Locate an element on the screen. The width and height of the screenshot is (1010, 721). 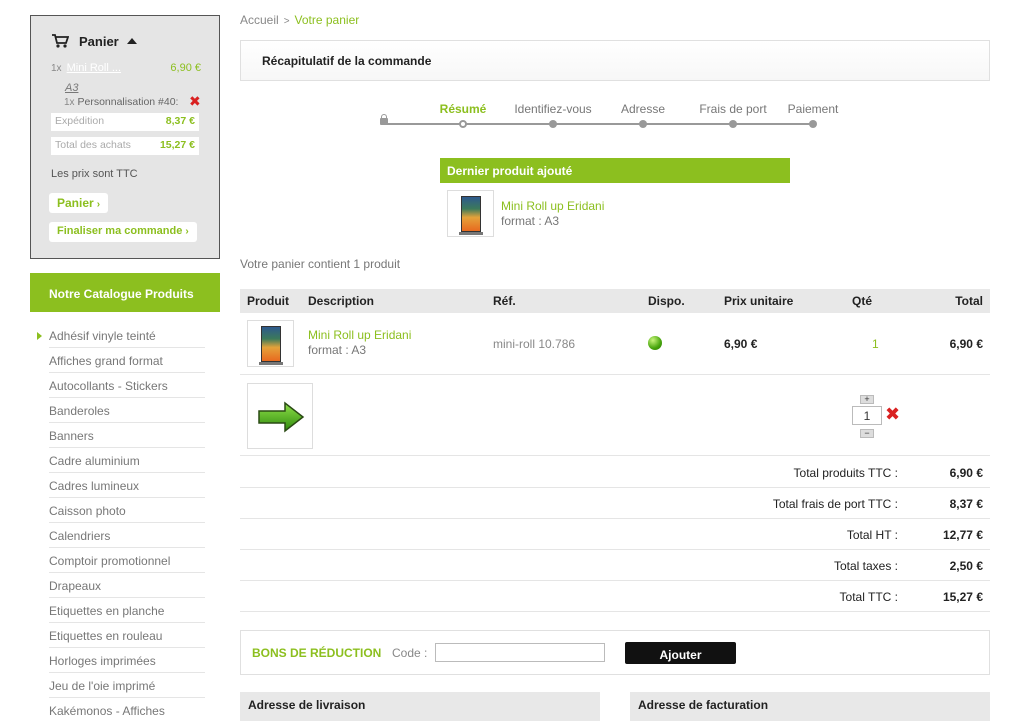
product-total: 6,90 € is located at coordinates (966, 344).